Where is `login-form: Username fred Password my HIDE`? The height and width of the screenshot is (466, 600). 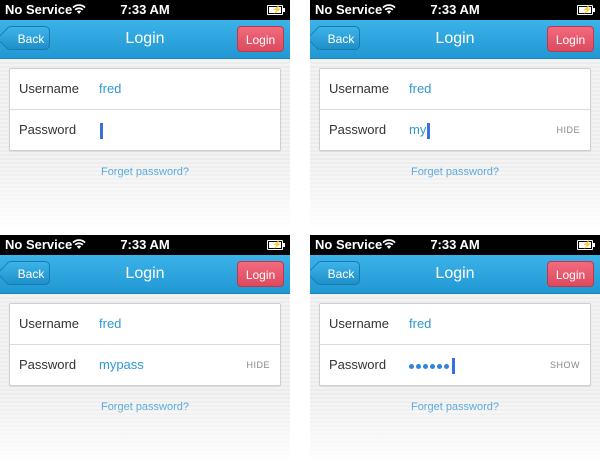 login-form: Username fred Password my HIDE is located at coordinates (455, 109).